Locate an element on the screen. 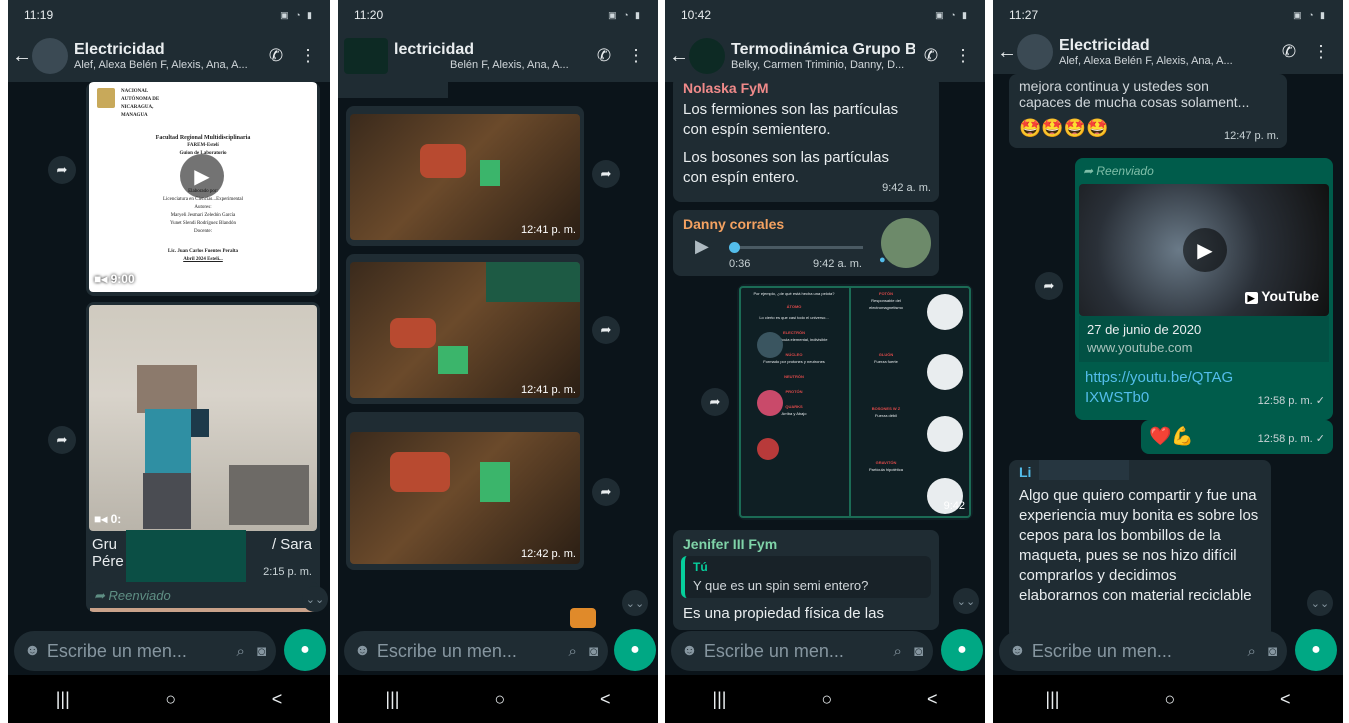 The width and height of the screenshot is (1349, 723). audio-progress-track is located at coordinates (796, 247).